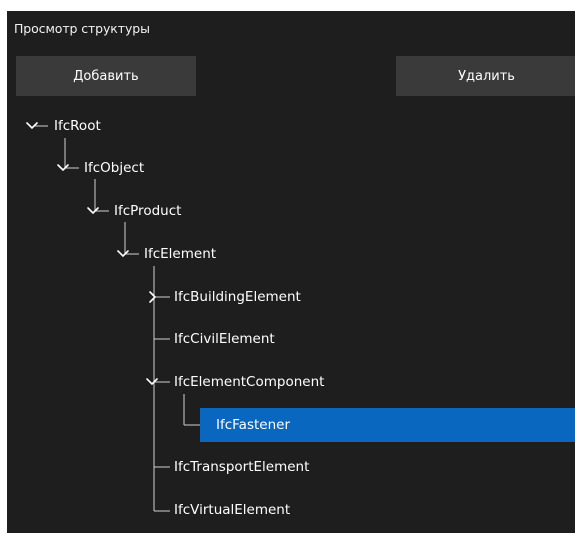 Image resolution: width=575 pixels, height=533 pixels. I want to click on tree-node-label: IfcTransportElement, so click(242, 467).